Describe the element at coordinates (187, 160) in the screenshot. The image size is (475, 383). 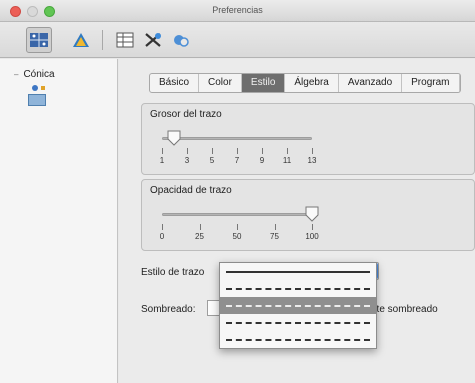
I see `thickness-tick-label: 3` at that location.